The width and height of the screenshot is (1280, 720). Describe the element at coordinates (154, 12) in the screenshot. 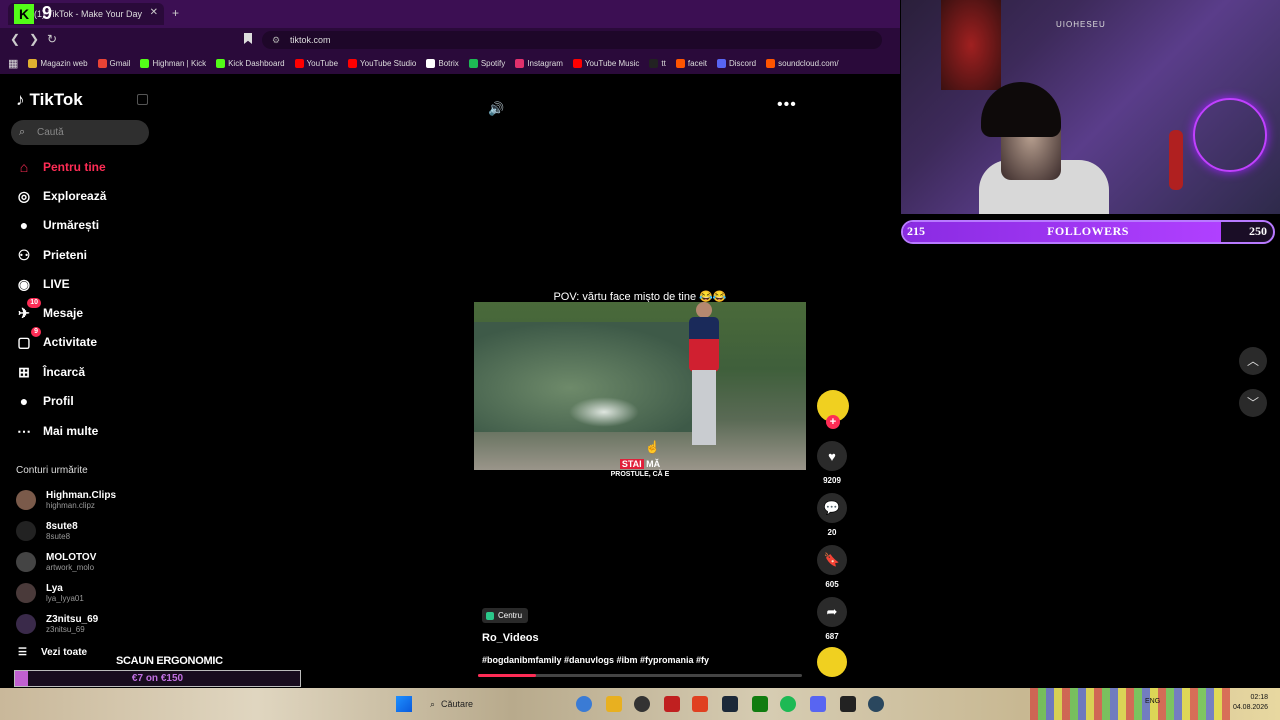

I see `tab-close-icon: ✕` at that location.